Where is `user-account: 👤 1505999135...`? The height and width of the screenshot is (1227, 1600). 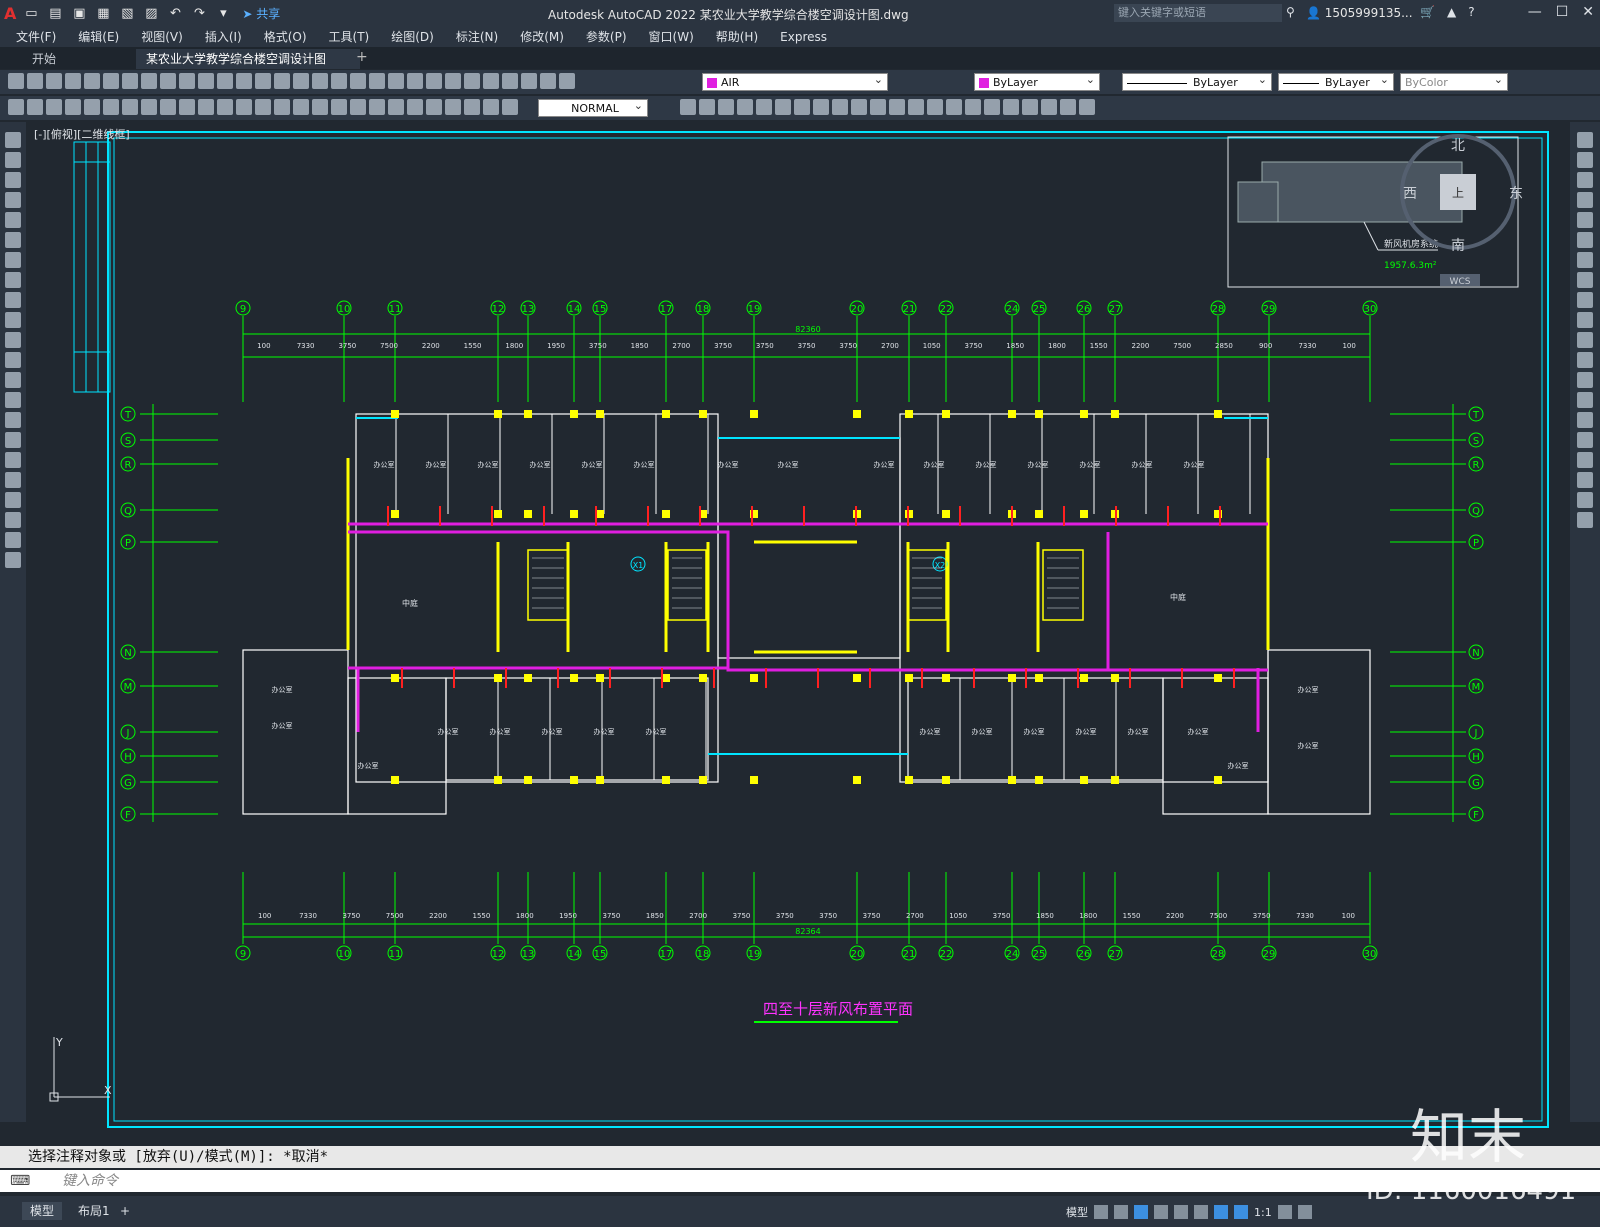
user-account: 👤 1505999135... is located at coordinates (1359, 13).